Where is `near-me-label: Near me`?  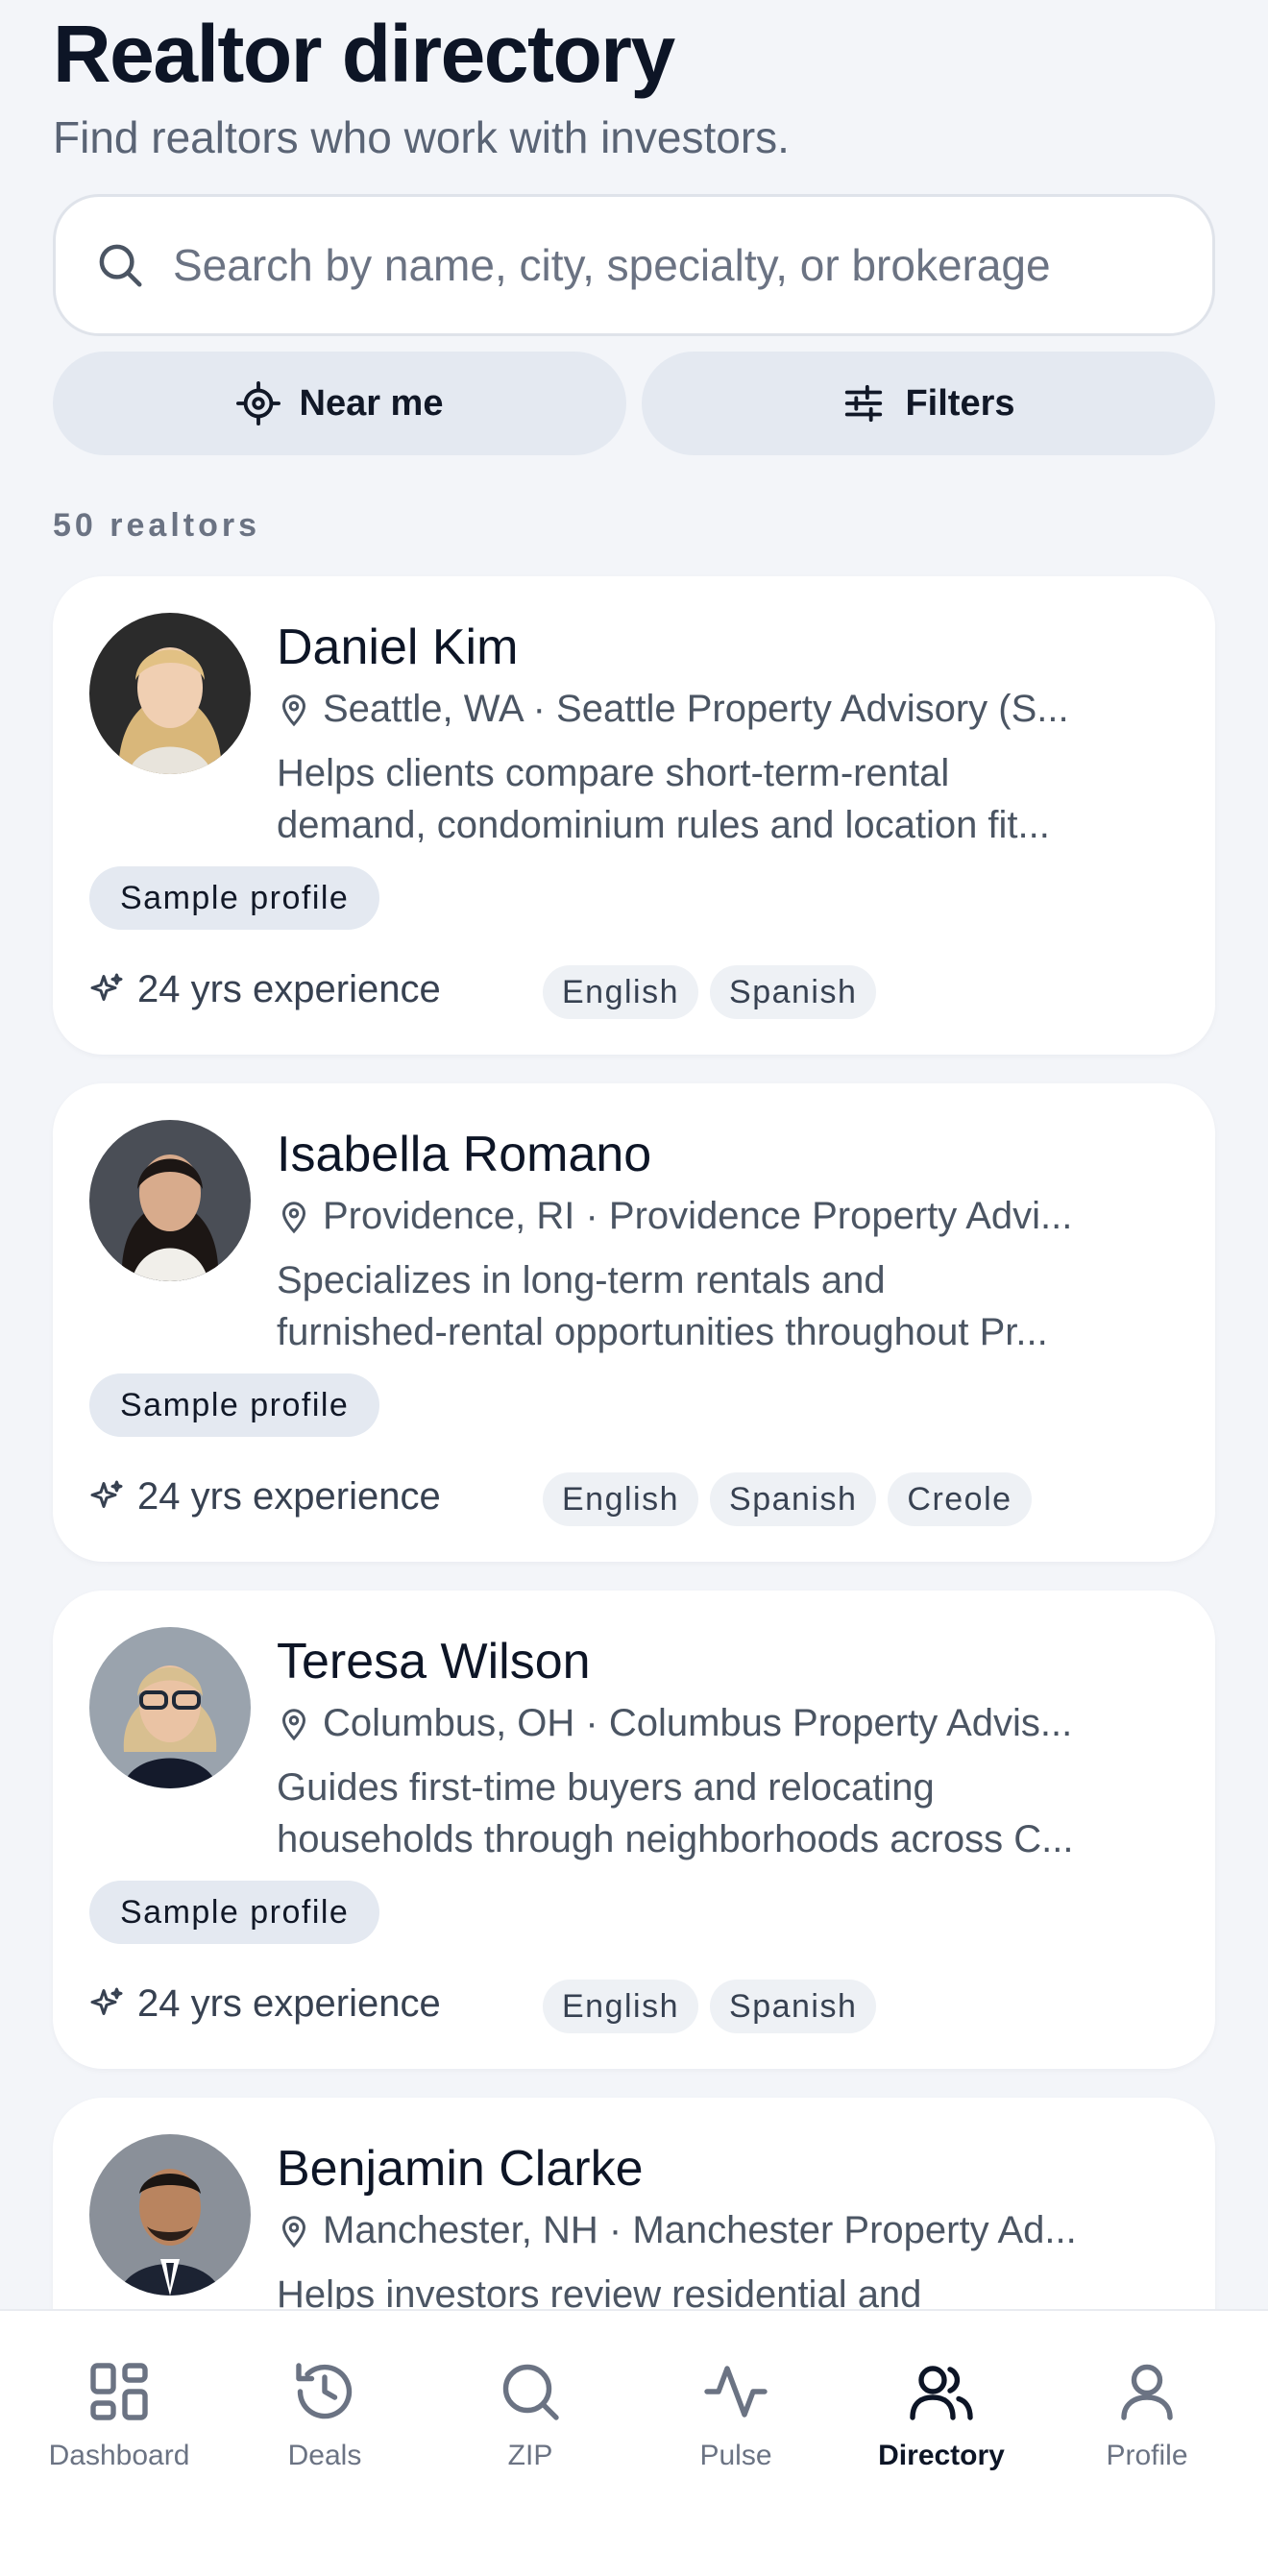 near-me-label: Near me is located at coordinates (371, 403).